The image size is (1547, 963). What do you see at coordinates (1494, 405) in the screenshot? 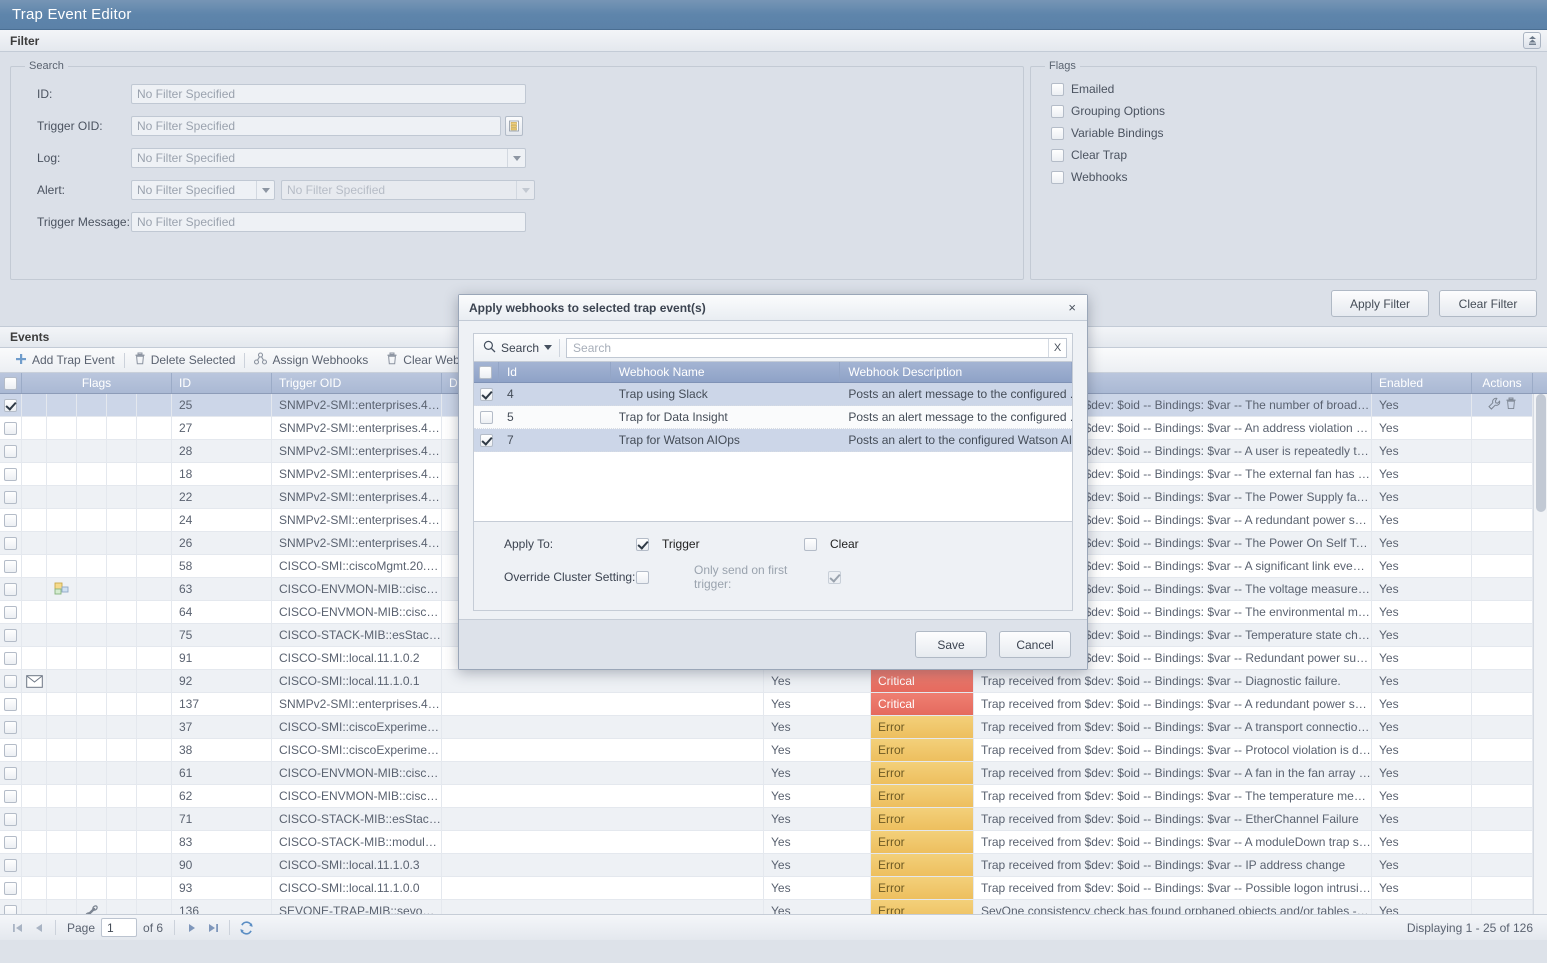
I see `edit-wrench-icon` at bounding box center [1494, 405].